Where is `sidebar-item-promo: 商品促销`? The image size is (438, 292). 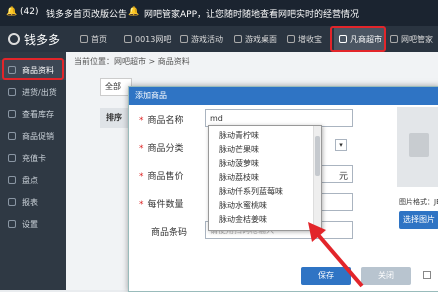
sidebar-item-promo: 商品促销 is located at coordinates (33, 136).